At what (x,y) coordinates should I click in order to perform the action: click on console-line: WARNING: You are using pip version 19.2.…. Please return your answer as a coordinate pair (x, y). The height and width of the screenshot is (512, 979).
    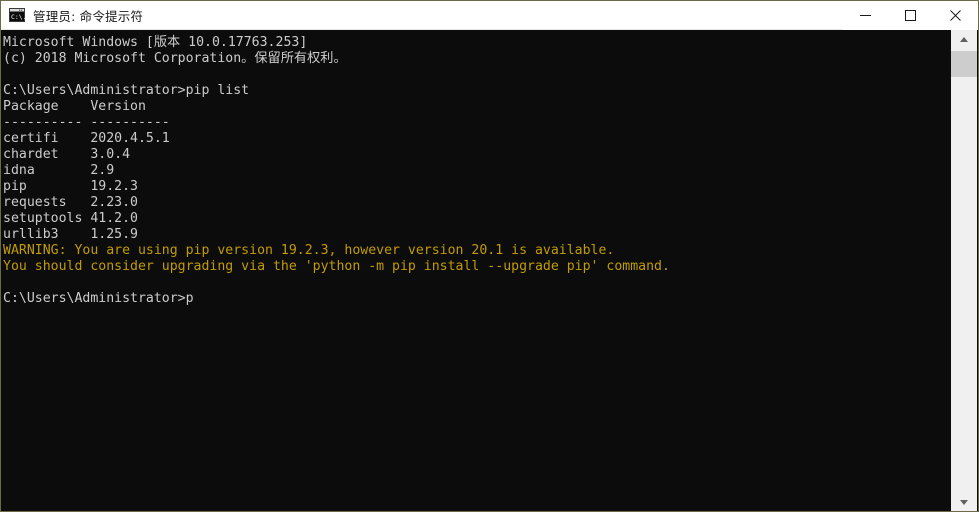
    Looking at the image, I should click on (309, 250).